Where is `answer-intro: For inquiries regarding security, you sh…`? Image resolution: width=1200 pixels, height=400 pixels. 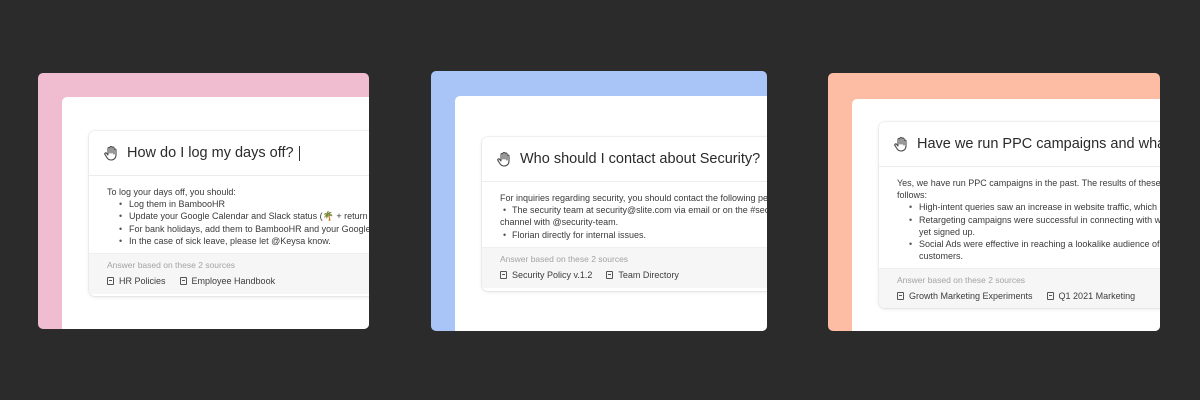 answer-intro: For inquiries regarding security, you sh… is located at coordinates (633, 198).